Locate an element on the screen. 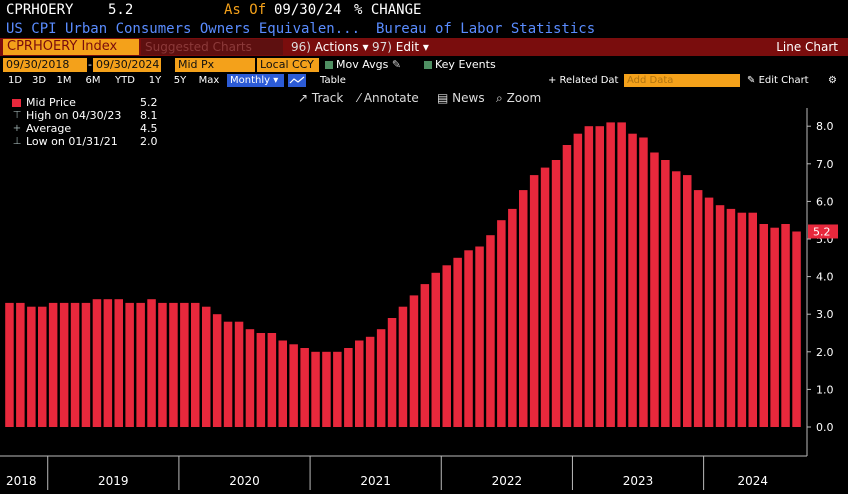 The image size is (848, 494). x-year-label: 2024 is located at coordinates (753, 481).